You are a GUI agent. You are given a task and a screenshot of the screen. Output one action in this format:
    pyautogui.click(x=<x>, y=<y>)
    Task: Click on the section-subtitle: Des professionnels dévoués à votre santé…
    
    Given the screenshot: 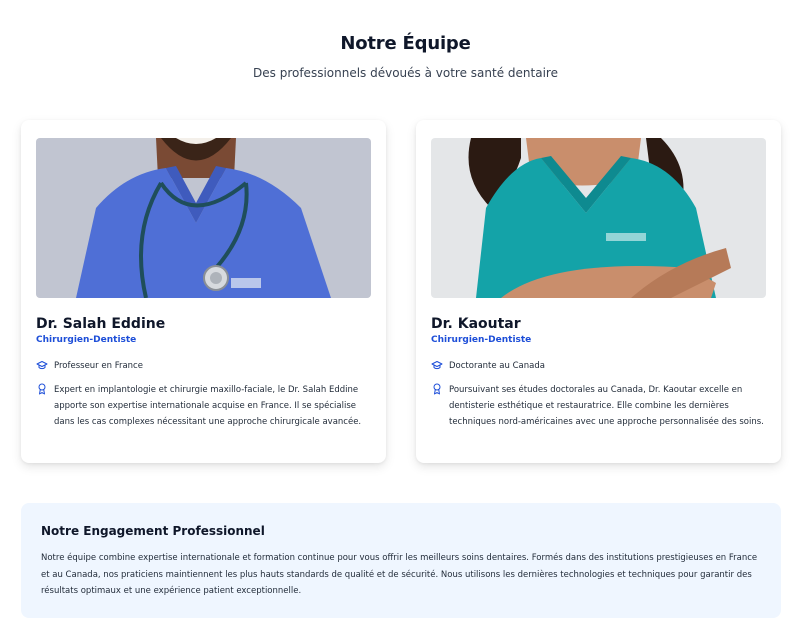 What is the action you would take?
    pyautogui.click(x=405, y=73)
    